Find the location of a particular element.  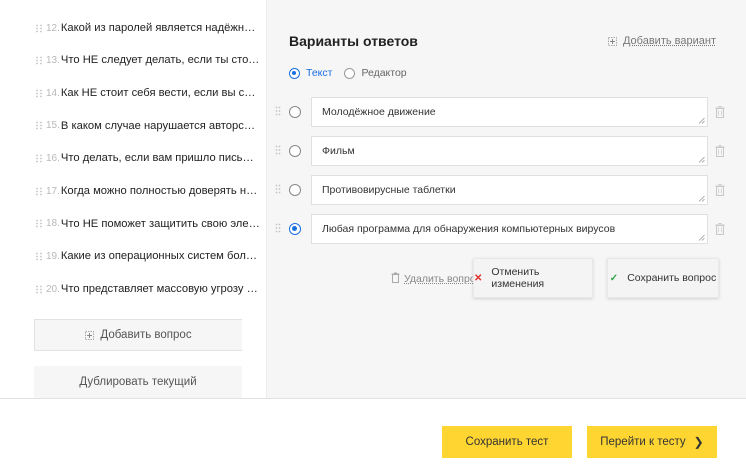

answer-text: Фильм is located at coordinates (338, 151).